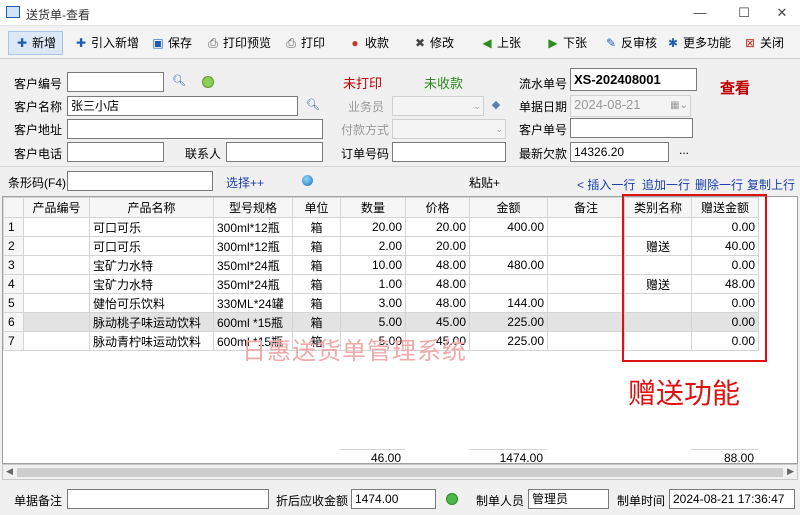 This screenshot has height=515, width=800. What do you see at coordinates (36, 43) in the screenshot?
I see `new-button: ✚ 新增` at bounding box center [36, 43].